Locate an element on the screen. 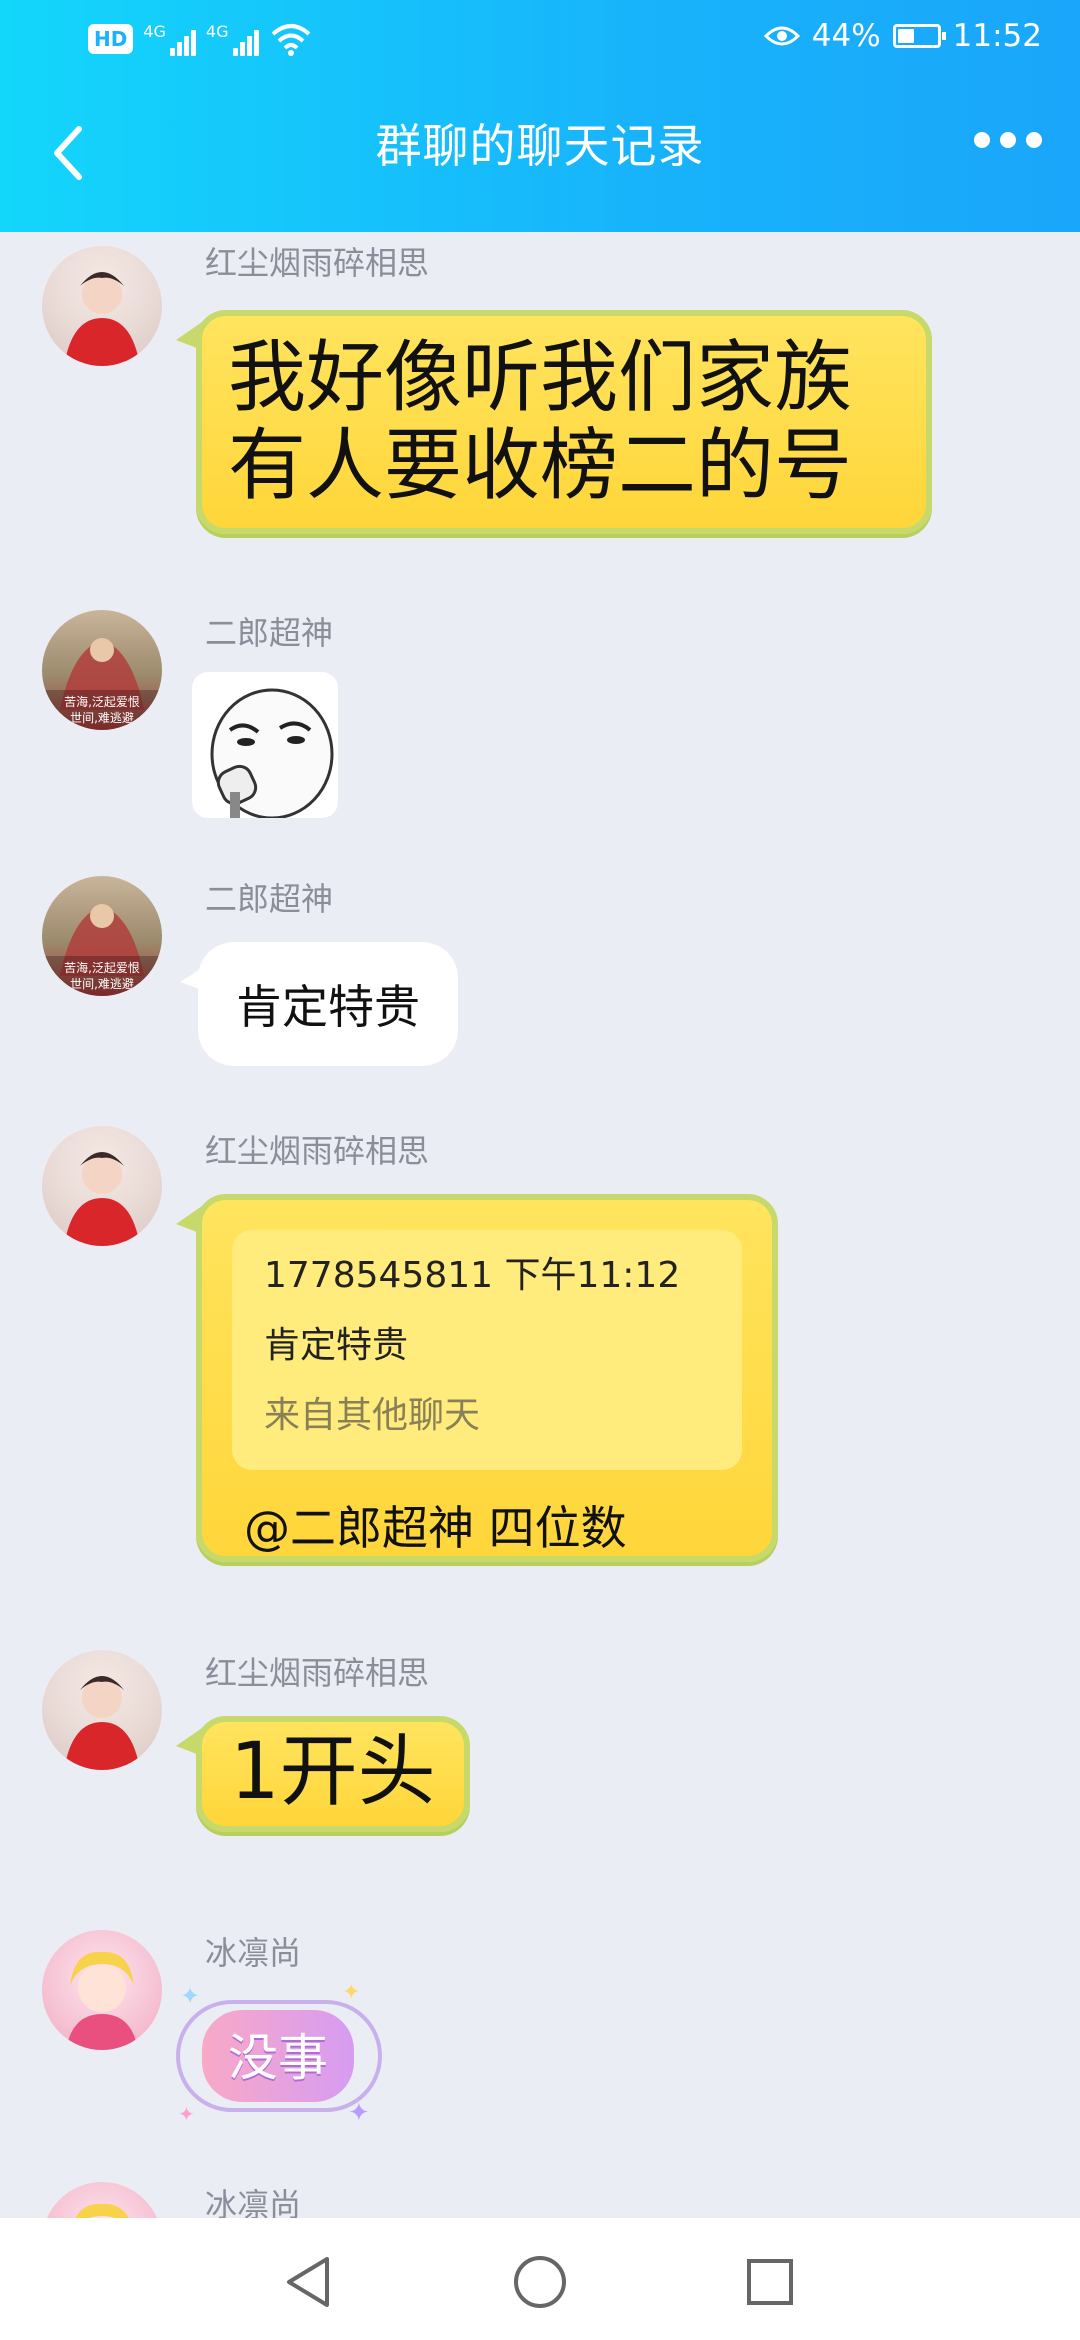  status-right: 44% 11:52 is located at coordinates (902, 36).